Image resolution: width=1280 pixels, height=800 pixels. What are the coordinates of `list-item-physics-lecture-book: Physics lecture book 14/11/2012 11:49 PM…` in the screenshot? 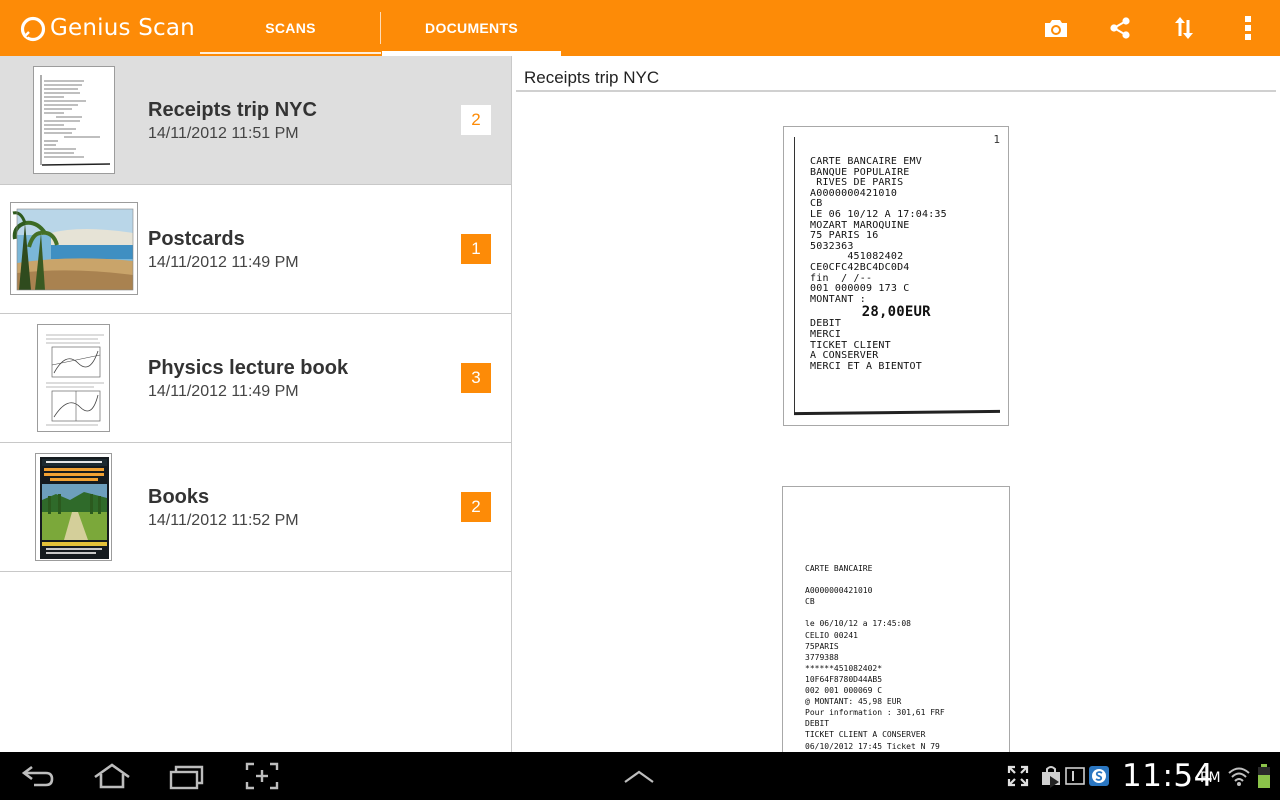 It's located at (255, 378).